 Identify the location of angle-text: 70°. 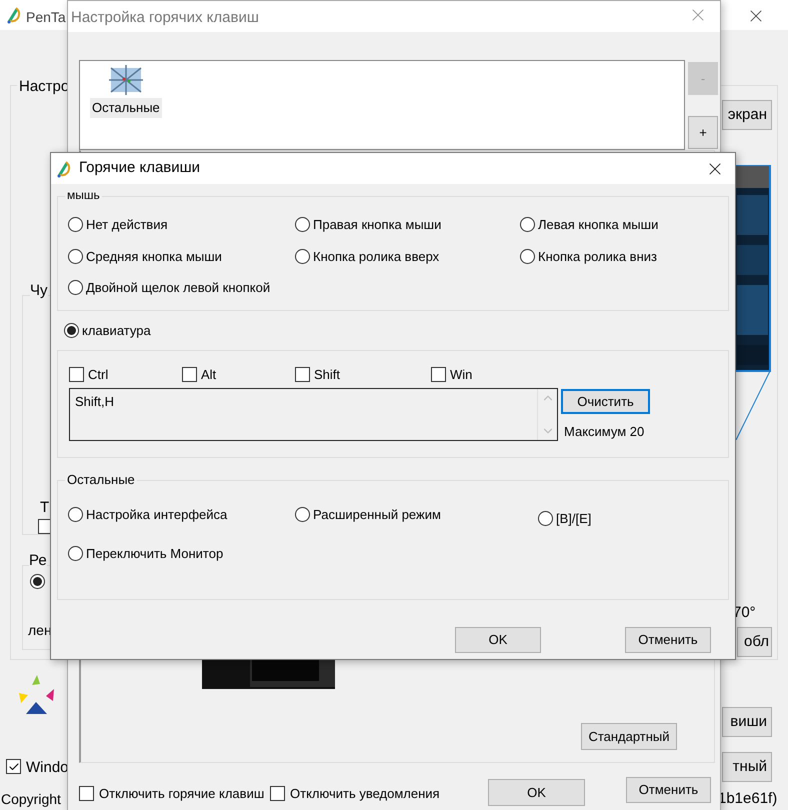
(744, 613).